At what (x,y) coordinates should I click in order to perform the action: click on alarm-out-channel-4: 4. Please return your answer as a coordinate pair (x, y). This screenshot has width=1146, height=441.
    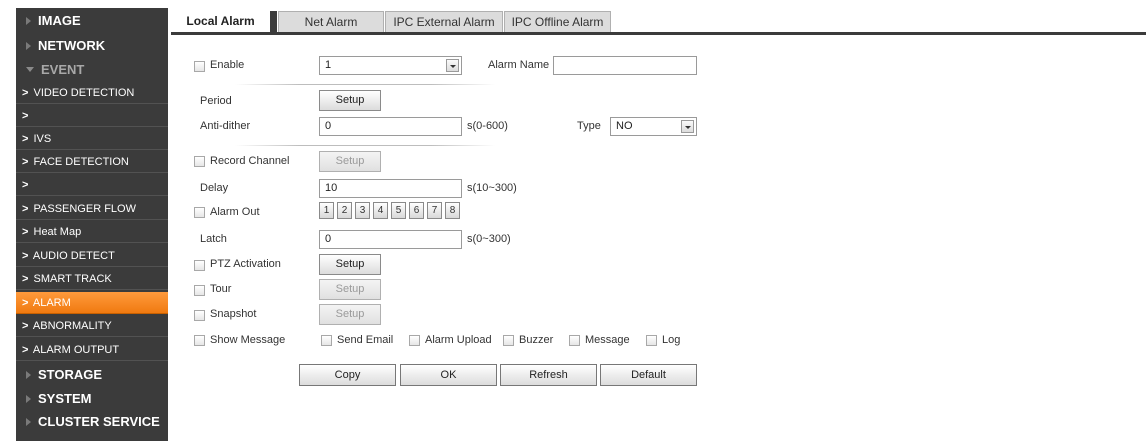
    Looking at the image, I should click on (380, 210).